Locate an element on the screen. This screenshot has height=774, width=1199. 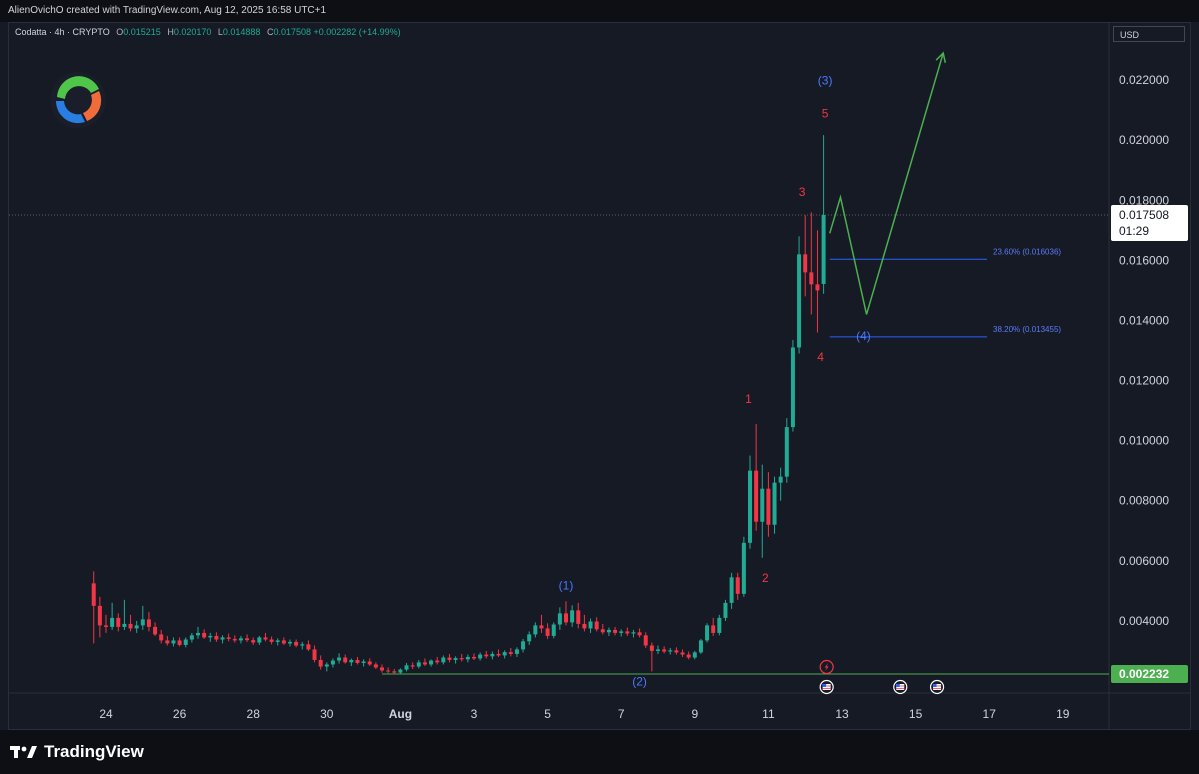
time-tick-label: 17 is located at coordinates (990, 714).